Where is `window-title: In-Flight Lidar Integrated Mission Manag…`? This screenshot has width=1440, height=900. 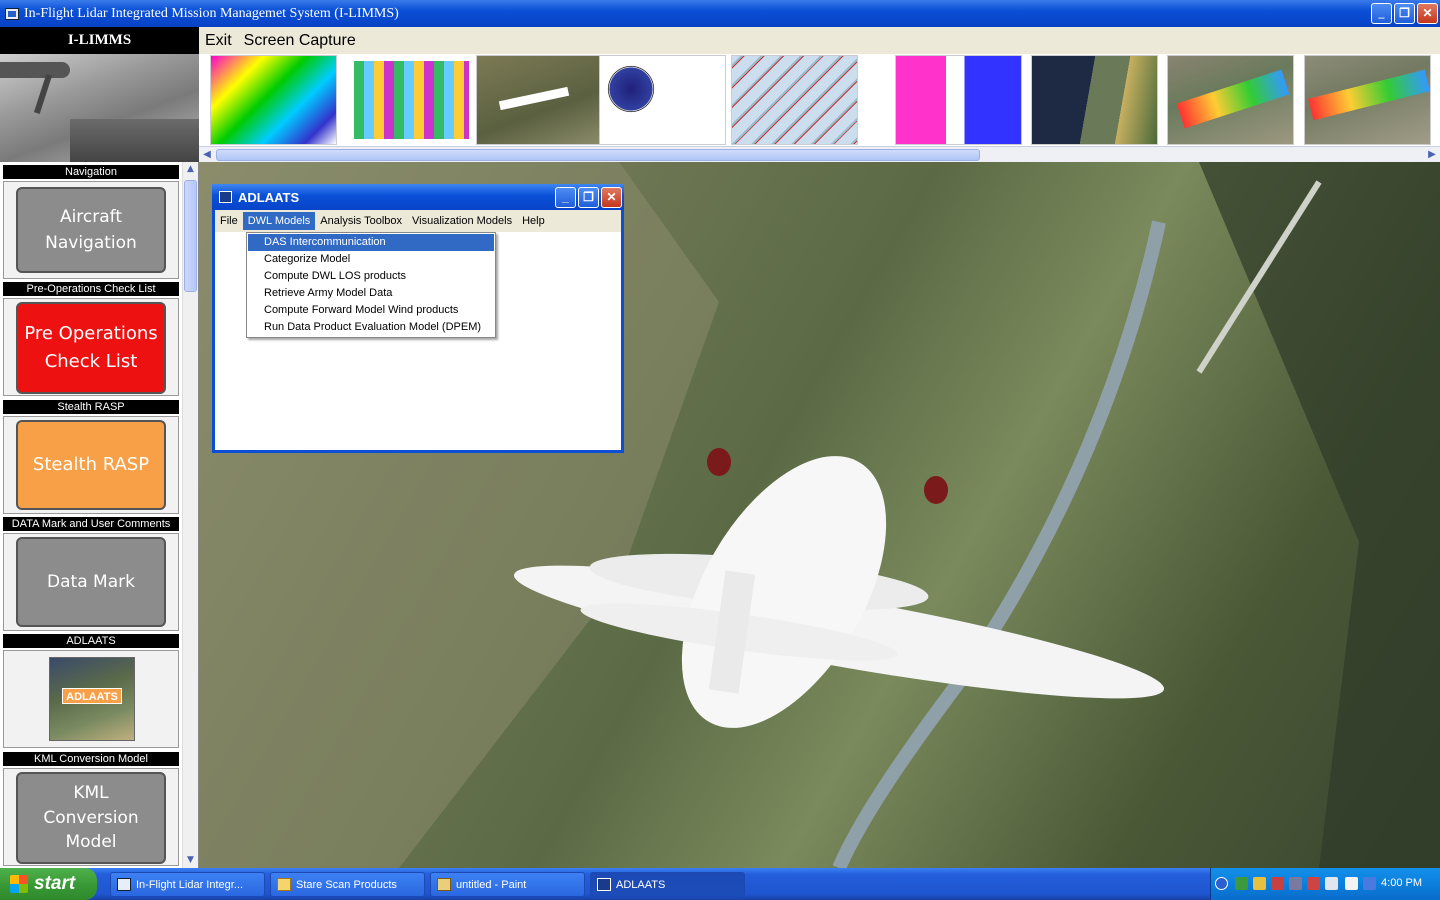 window-title: In-Flight Lidar Integrated Mission Manag… is located at coordinates (211, 13).